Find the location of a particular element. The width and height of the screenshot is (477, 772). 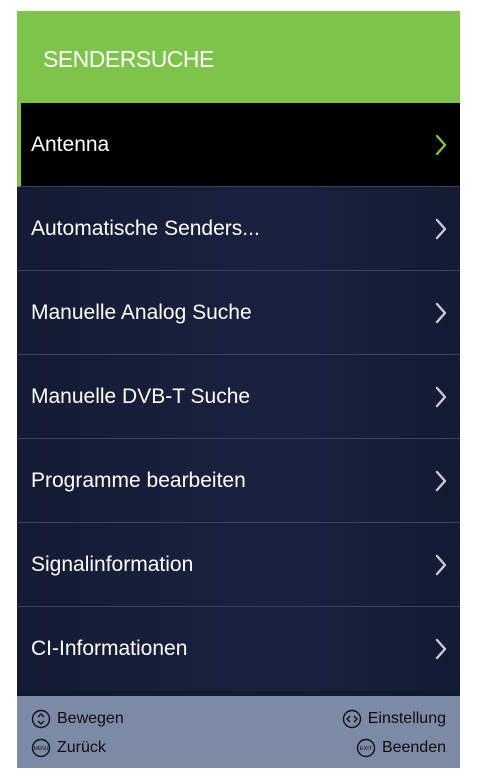

menu-title: SENDERSUCHE is located at coordinates (128, 58).